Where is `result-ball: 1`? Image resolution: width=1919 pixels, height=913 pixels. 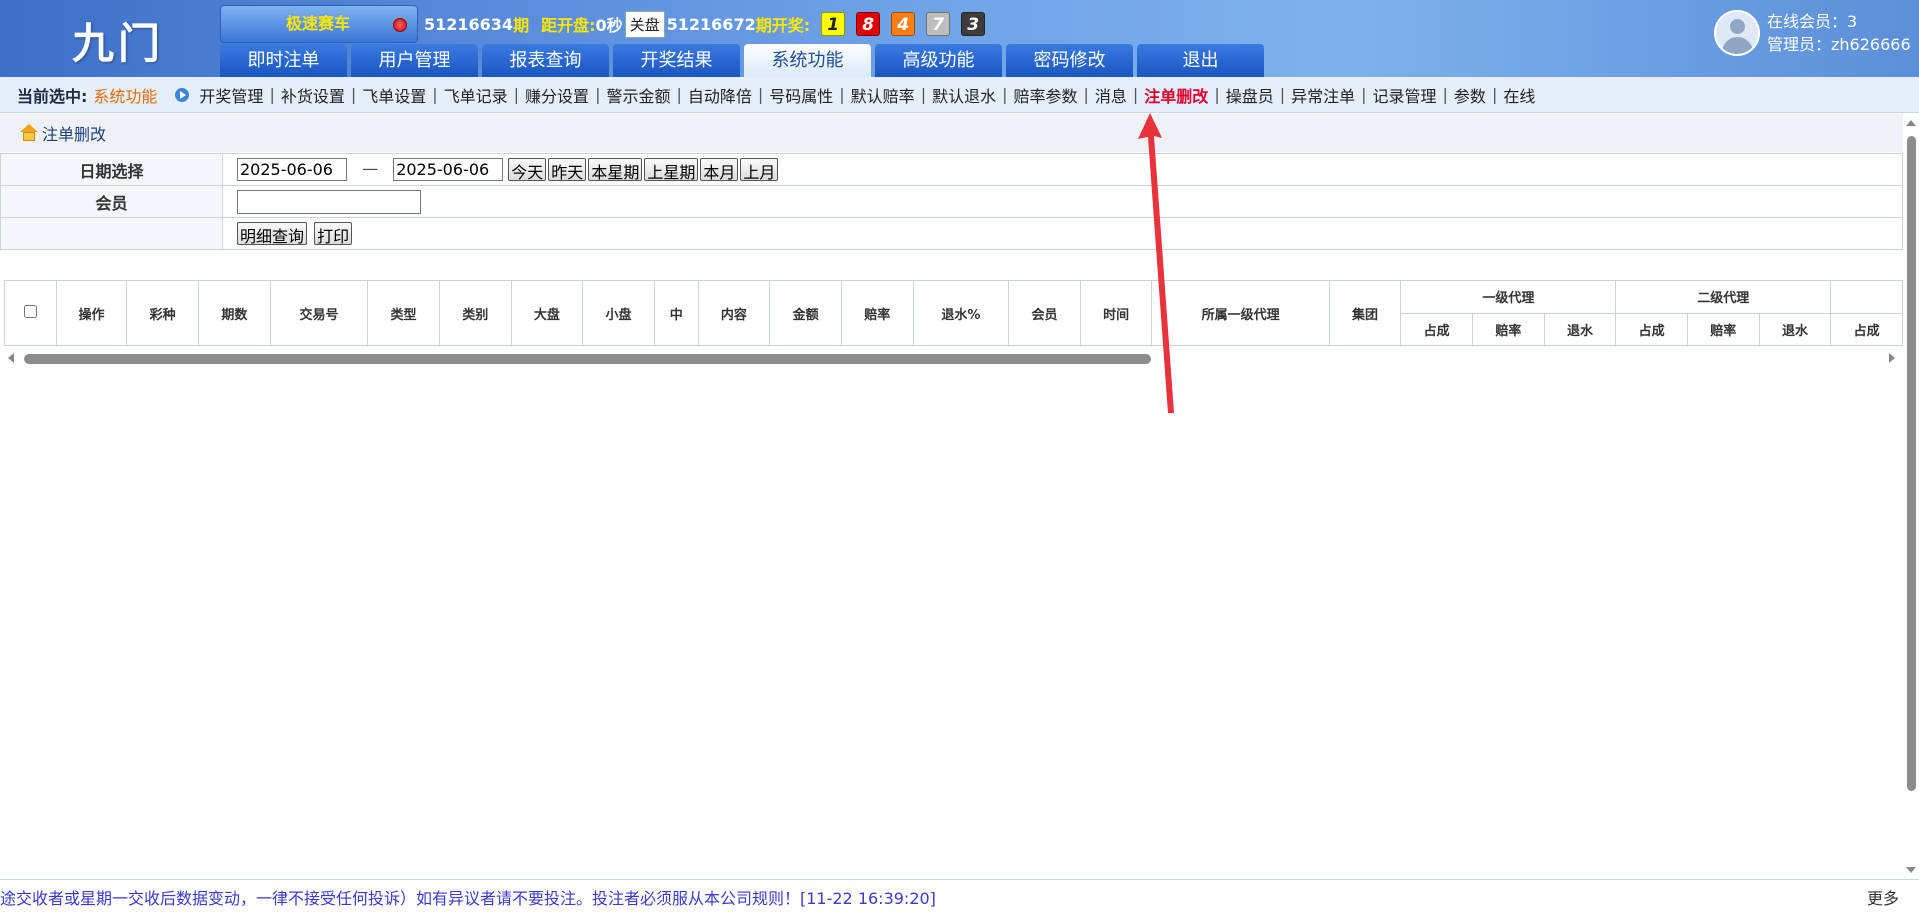 result-ball: 1 is located at coordinates (833, 24).